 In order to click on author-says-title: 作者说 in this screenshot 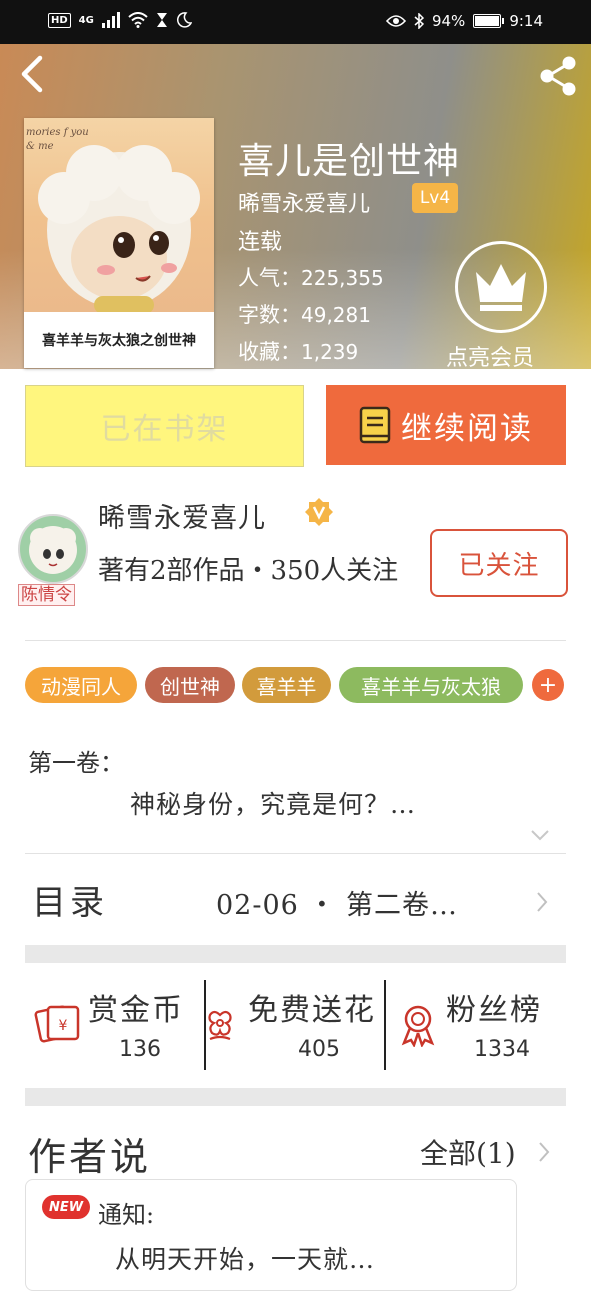, I will do `click(90, 1157)`.